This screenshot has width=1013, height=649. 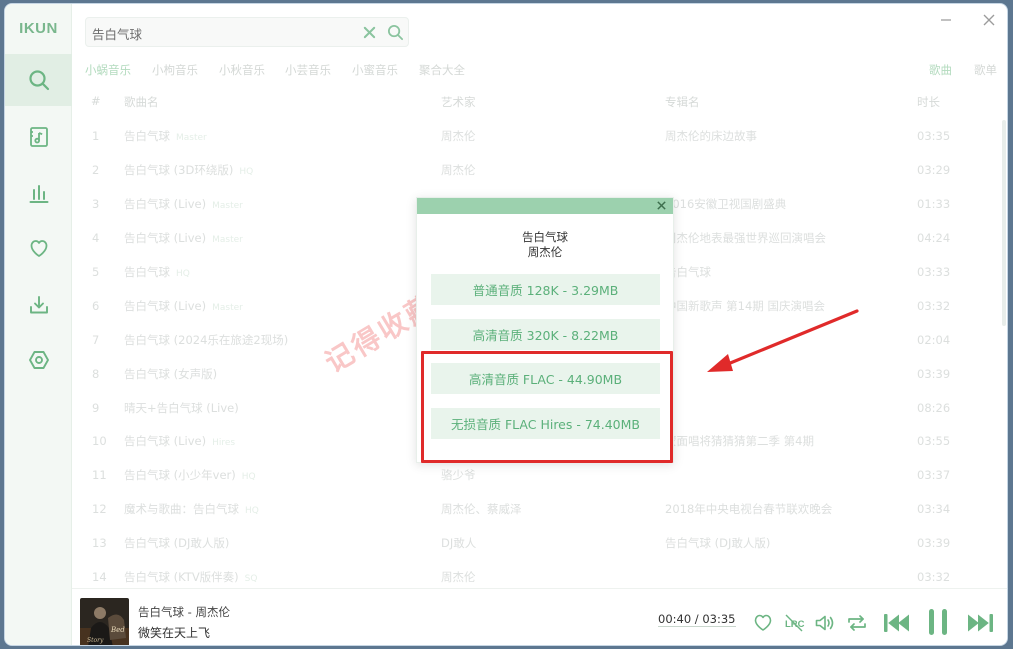 I want to click on bar-chart-icon, so click(x=38, y=194).